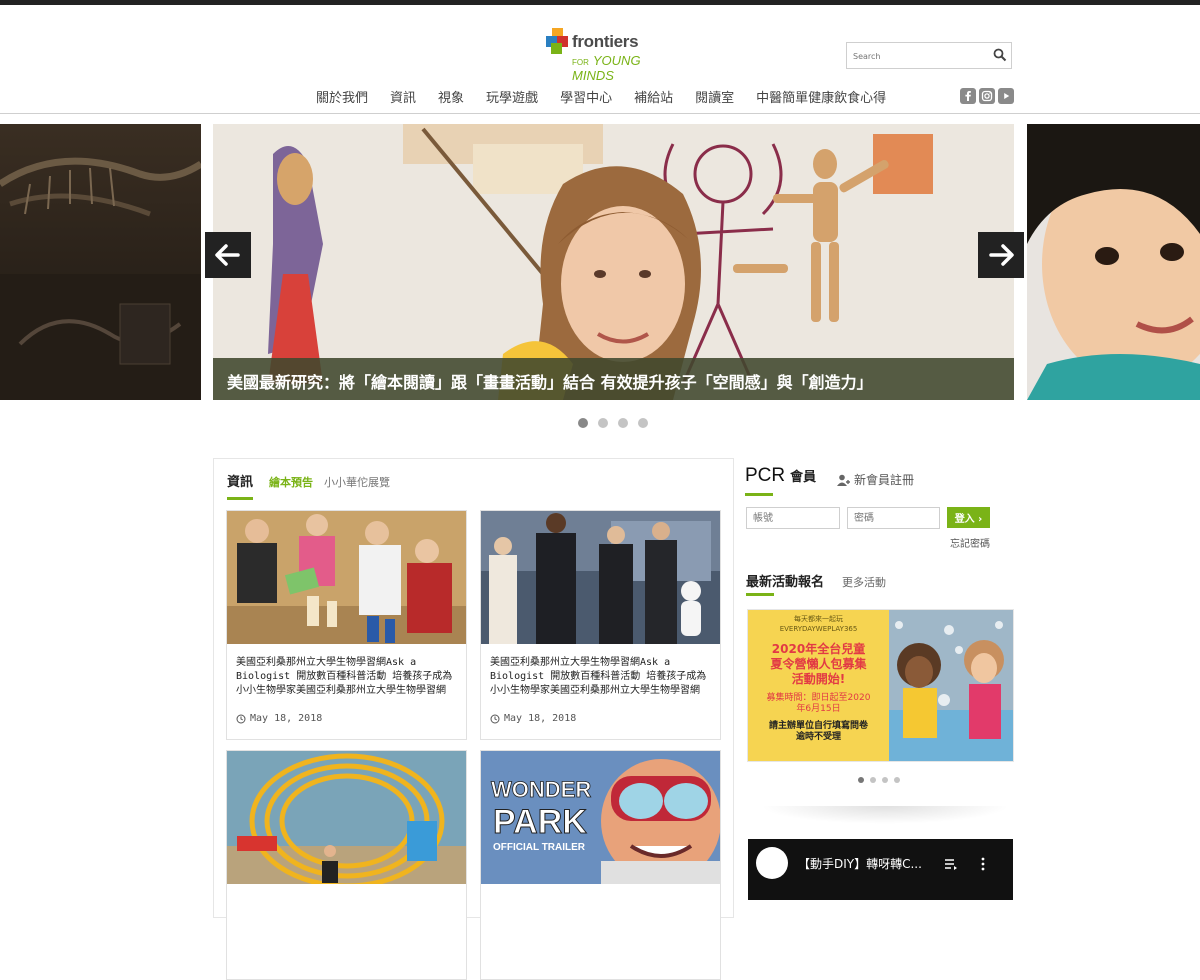 This screenshot has height=980, width=1200. What do you see at coordinates (606, 68) in the screenshot?
I see `logo-subtitle: FOR YOUNG MINDS` at bounding box center [606, 68].